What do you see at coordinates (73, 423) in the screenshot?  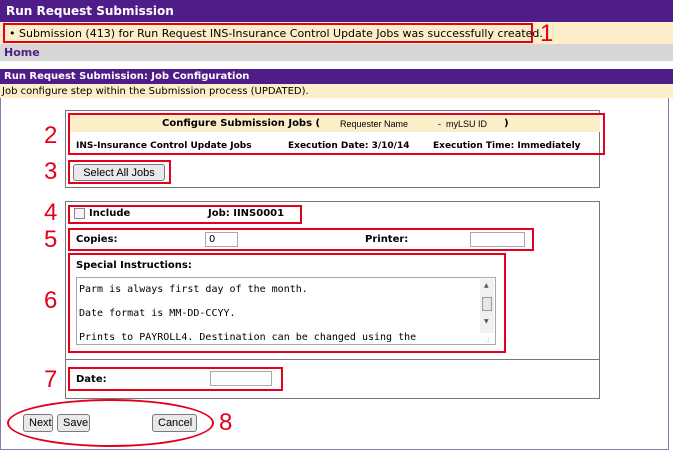 I see `save-button: Save` at bounding box center [73, 423].